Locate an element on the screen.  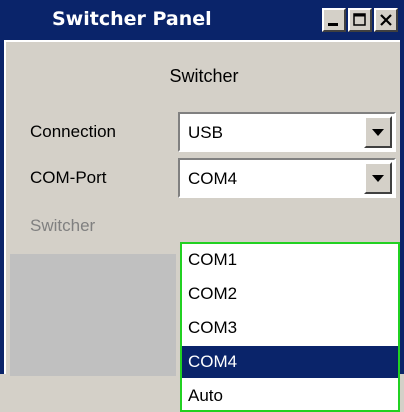
dropdown-option-com3: COM3 is located at coordinates (290, 328).